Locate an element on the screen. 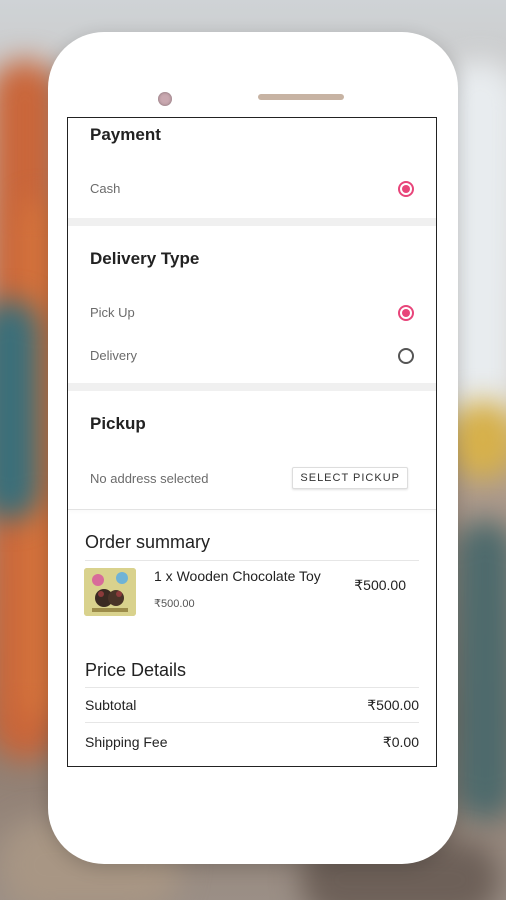 The height and width of the screenshot is (900, 506). delivery-type-card: Delivery Type Pick Up Delivery is located at coordinates (252, 304).